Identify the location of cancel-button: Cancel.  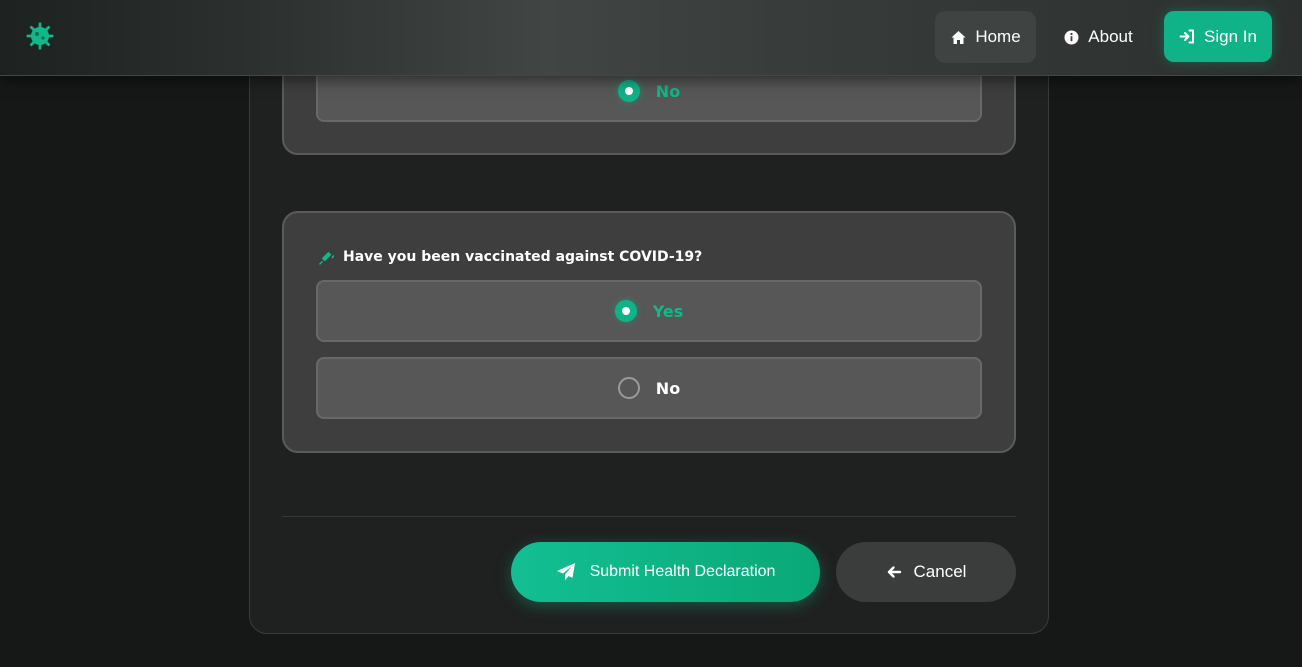
(926, 572).